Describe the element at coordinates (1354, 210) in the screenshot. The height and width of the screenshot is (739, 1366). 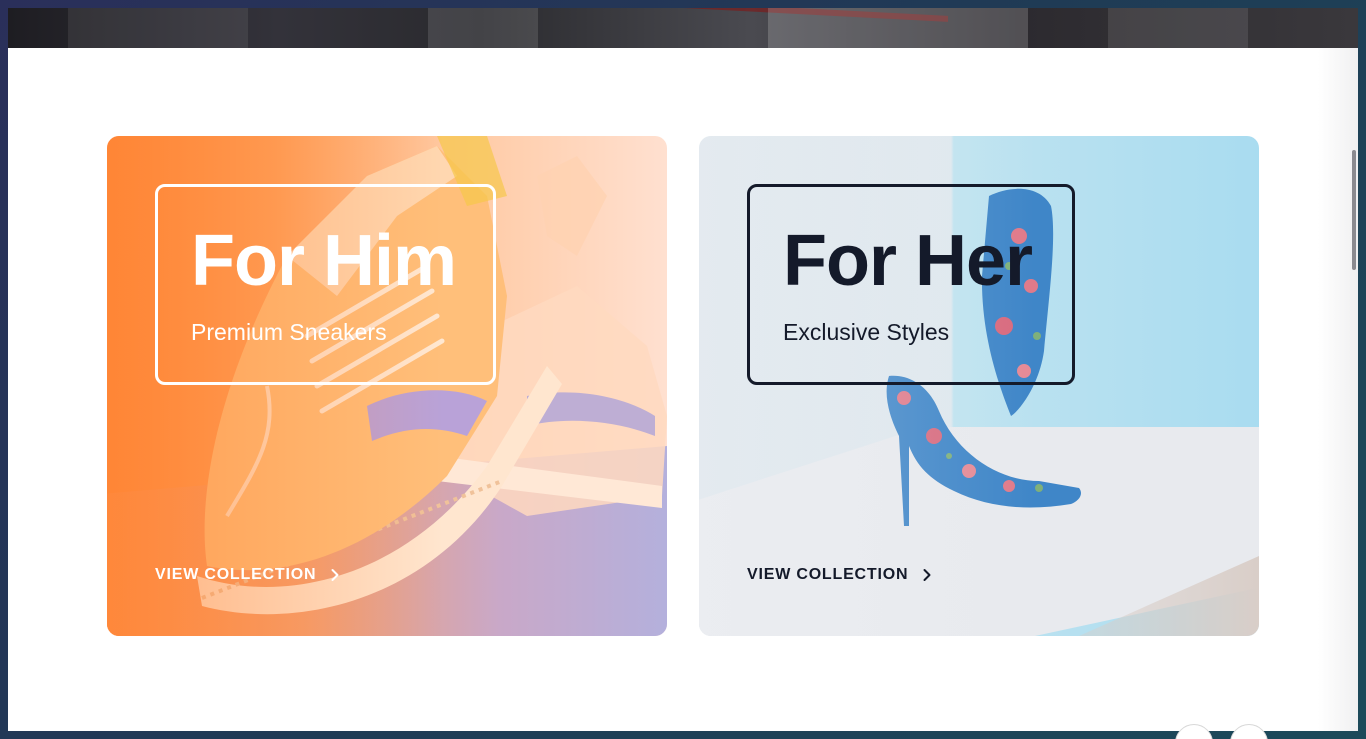
I see `vertical-scrollbar` at that location.